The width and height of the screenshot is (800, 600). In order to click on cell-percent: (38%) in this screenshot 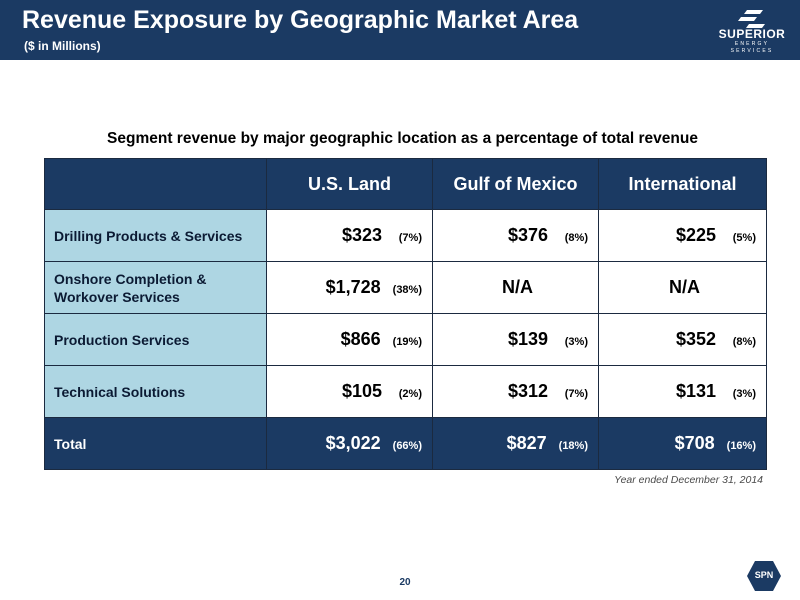, I will do `click(407, 290)`.